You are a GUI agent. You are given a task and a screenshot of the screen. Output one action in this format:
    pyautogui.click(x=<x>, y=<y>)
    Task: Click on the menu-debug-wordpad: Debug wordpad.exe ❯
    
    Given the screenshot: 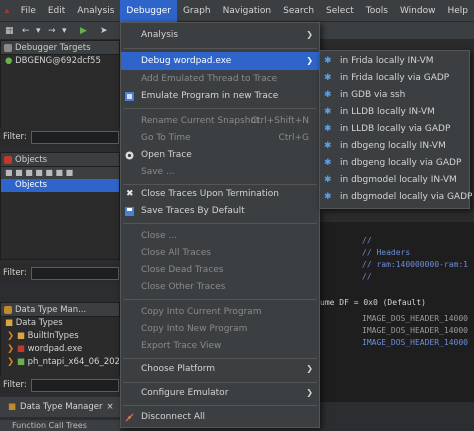 What is the action you would take?
    pyautogui.click(x=220, y=61)
    